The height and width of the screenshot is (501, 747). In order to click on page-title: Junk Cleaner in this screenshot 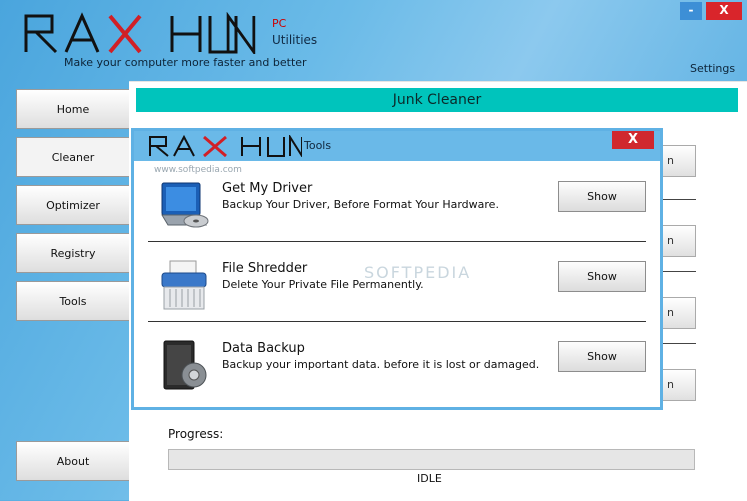, I will do `click(437, 100)`.